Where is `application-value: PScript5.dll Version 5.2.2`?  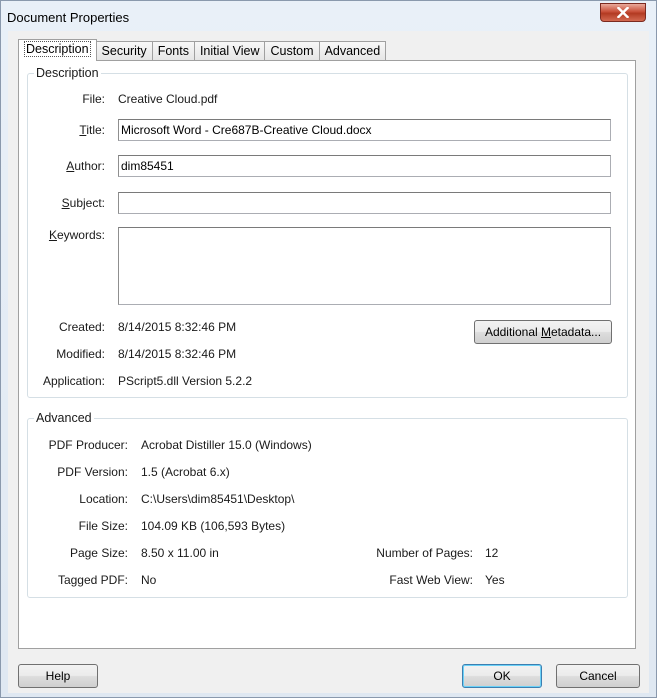 application-value: PScript5.dll Version 5.2.2 is located at coordinates (185, 381).